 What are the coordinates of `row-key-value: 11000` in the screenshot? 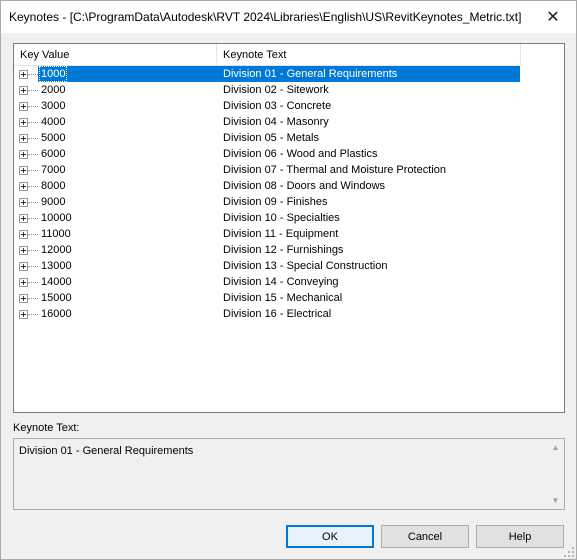 It's located at (56, 234).